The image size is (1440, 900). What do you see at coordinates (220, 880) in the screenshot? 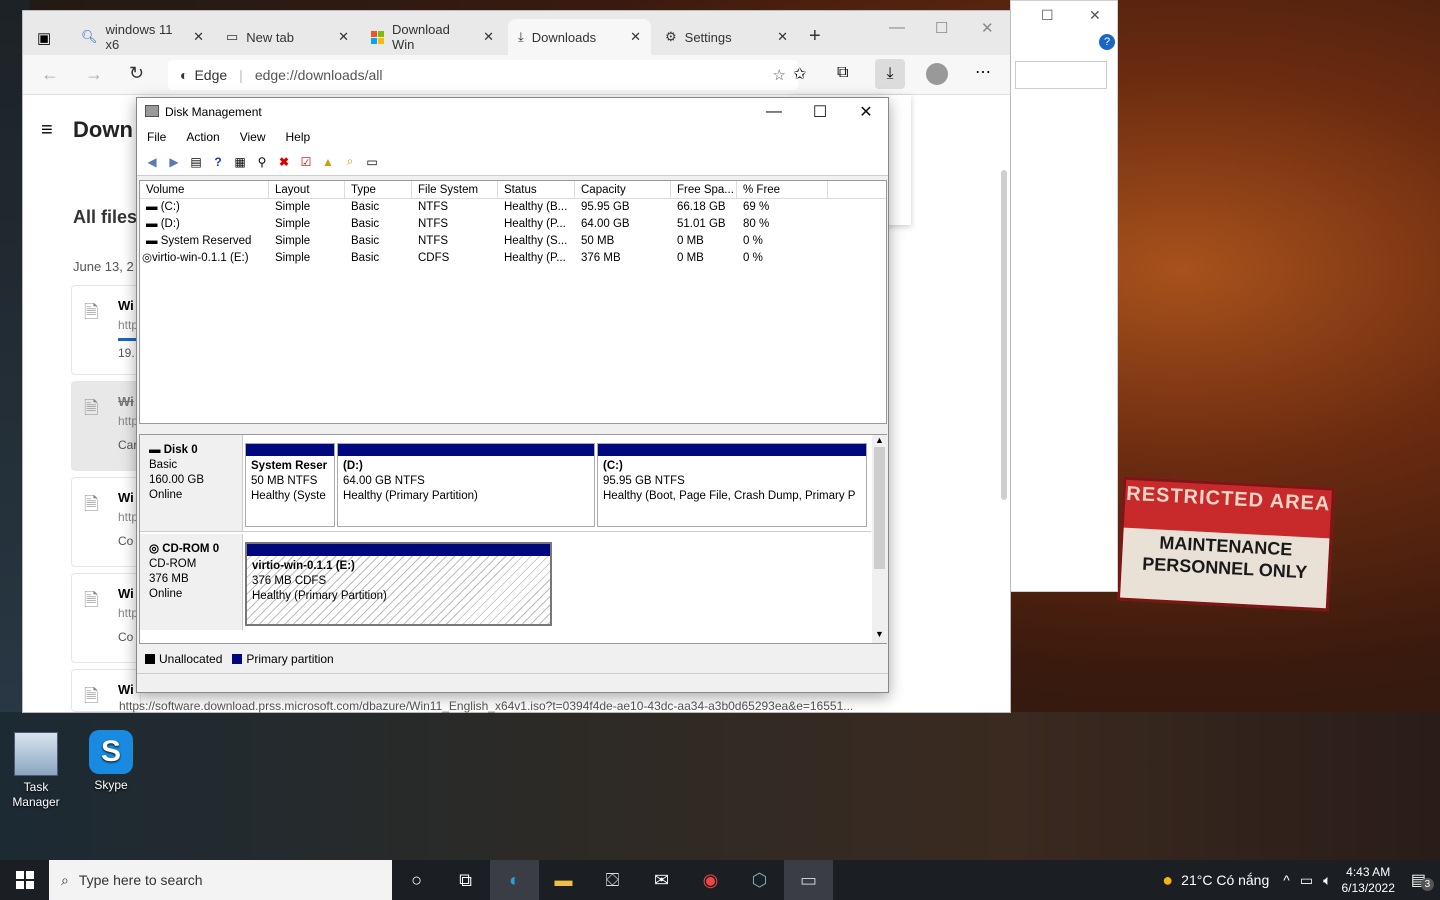
I see `taskbar-search: ⌕ Type here to search` at bounding box center [220, 880].